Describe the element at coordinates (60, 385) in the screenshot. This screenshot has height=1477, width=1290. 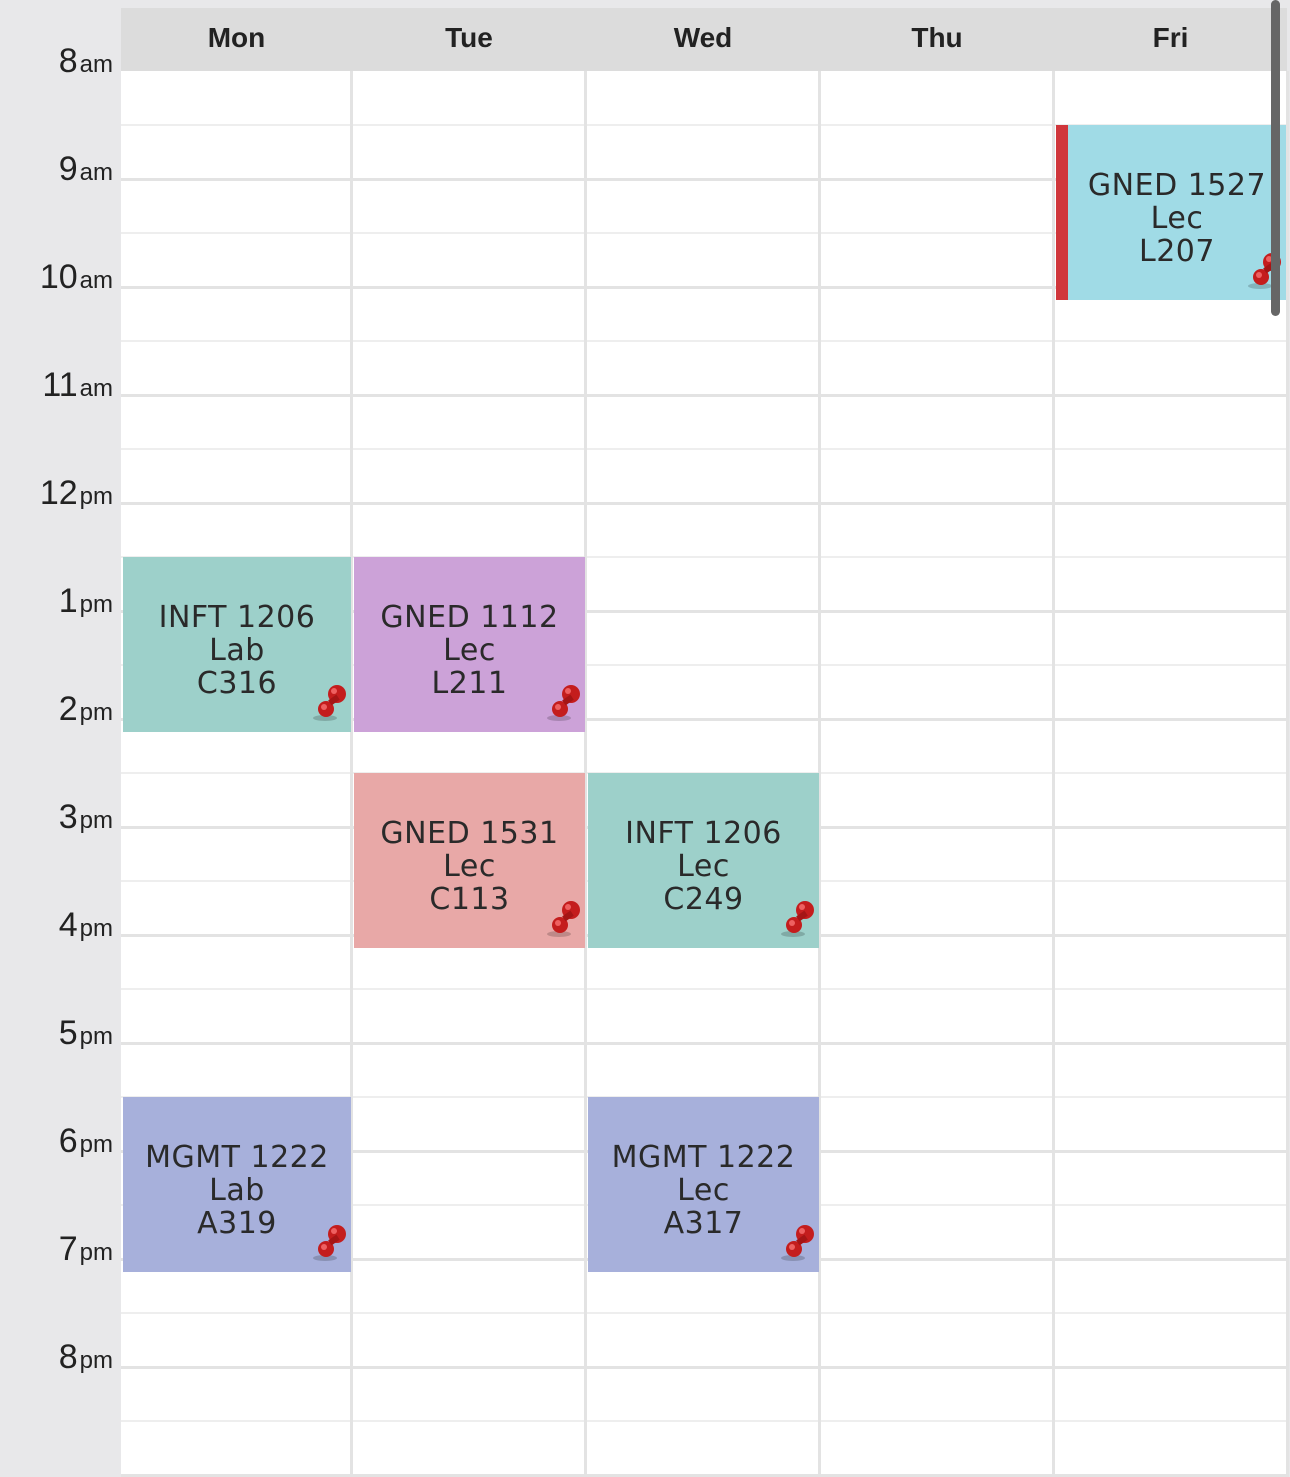
I see `time-label-hour: 11` at that location.